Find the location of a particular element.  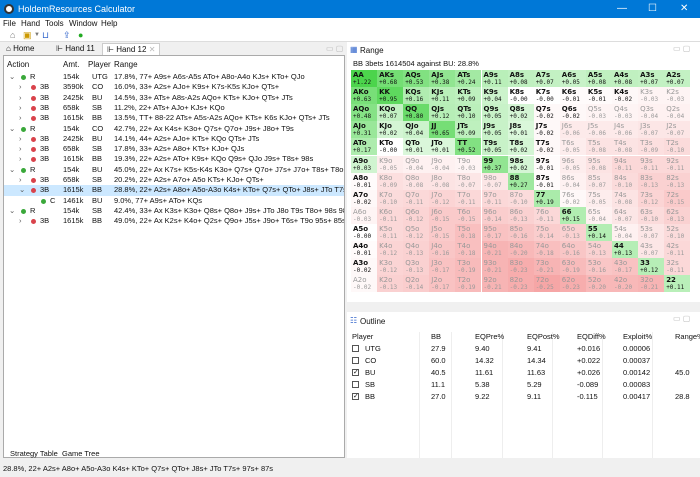

range-cell: 97s -0.01 is located at coordinates (546, 164).